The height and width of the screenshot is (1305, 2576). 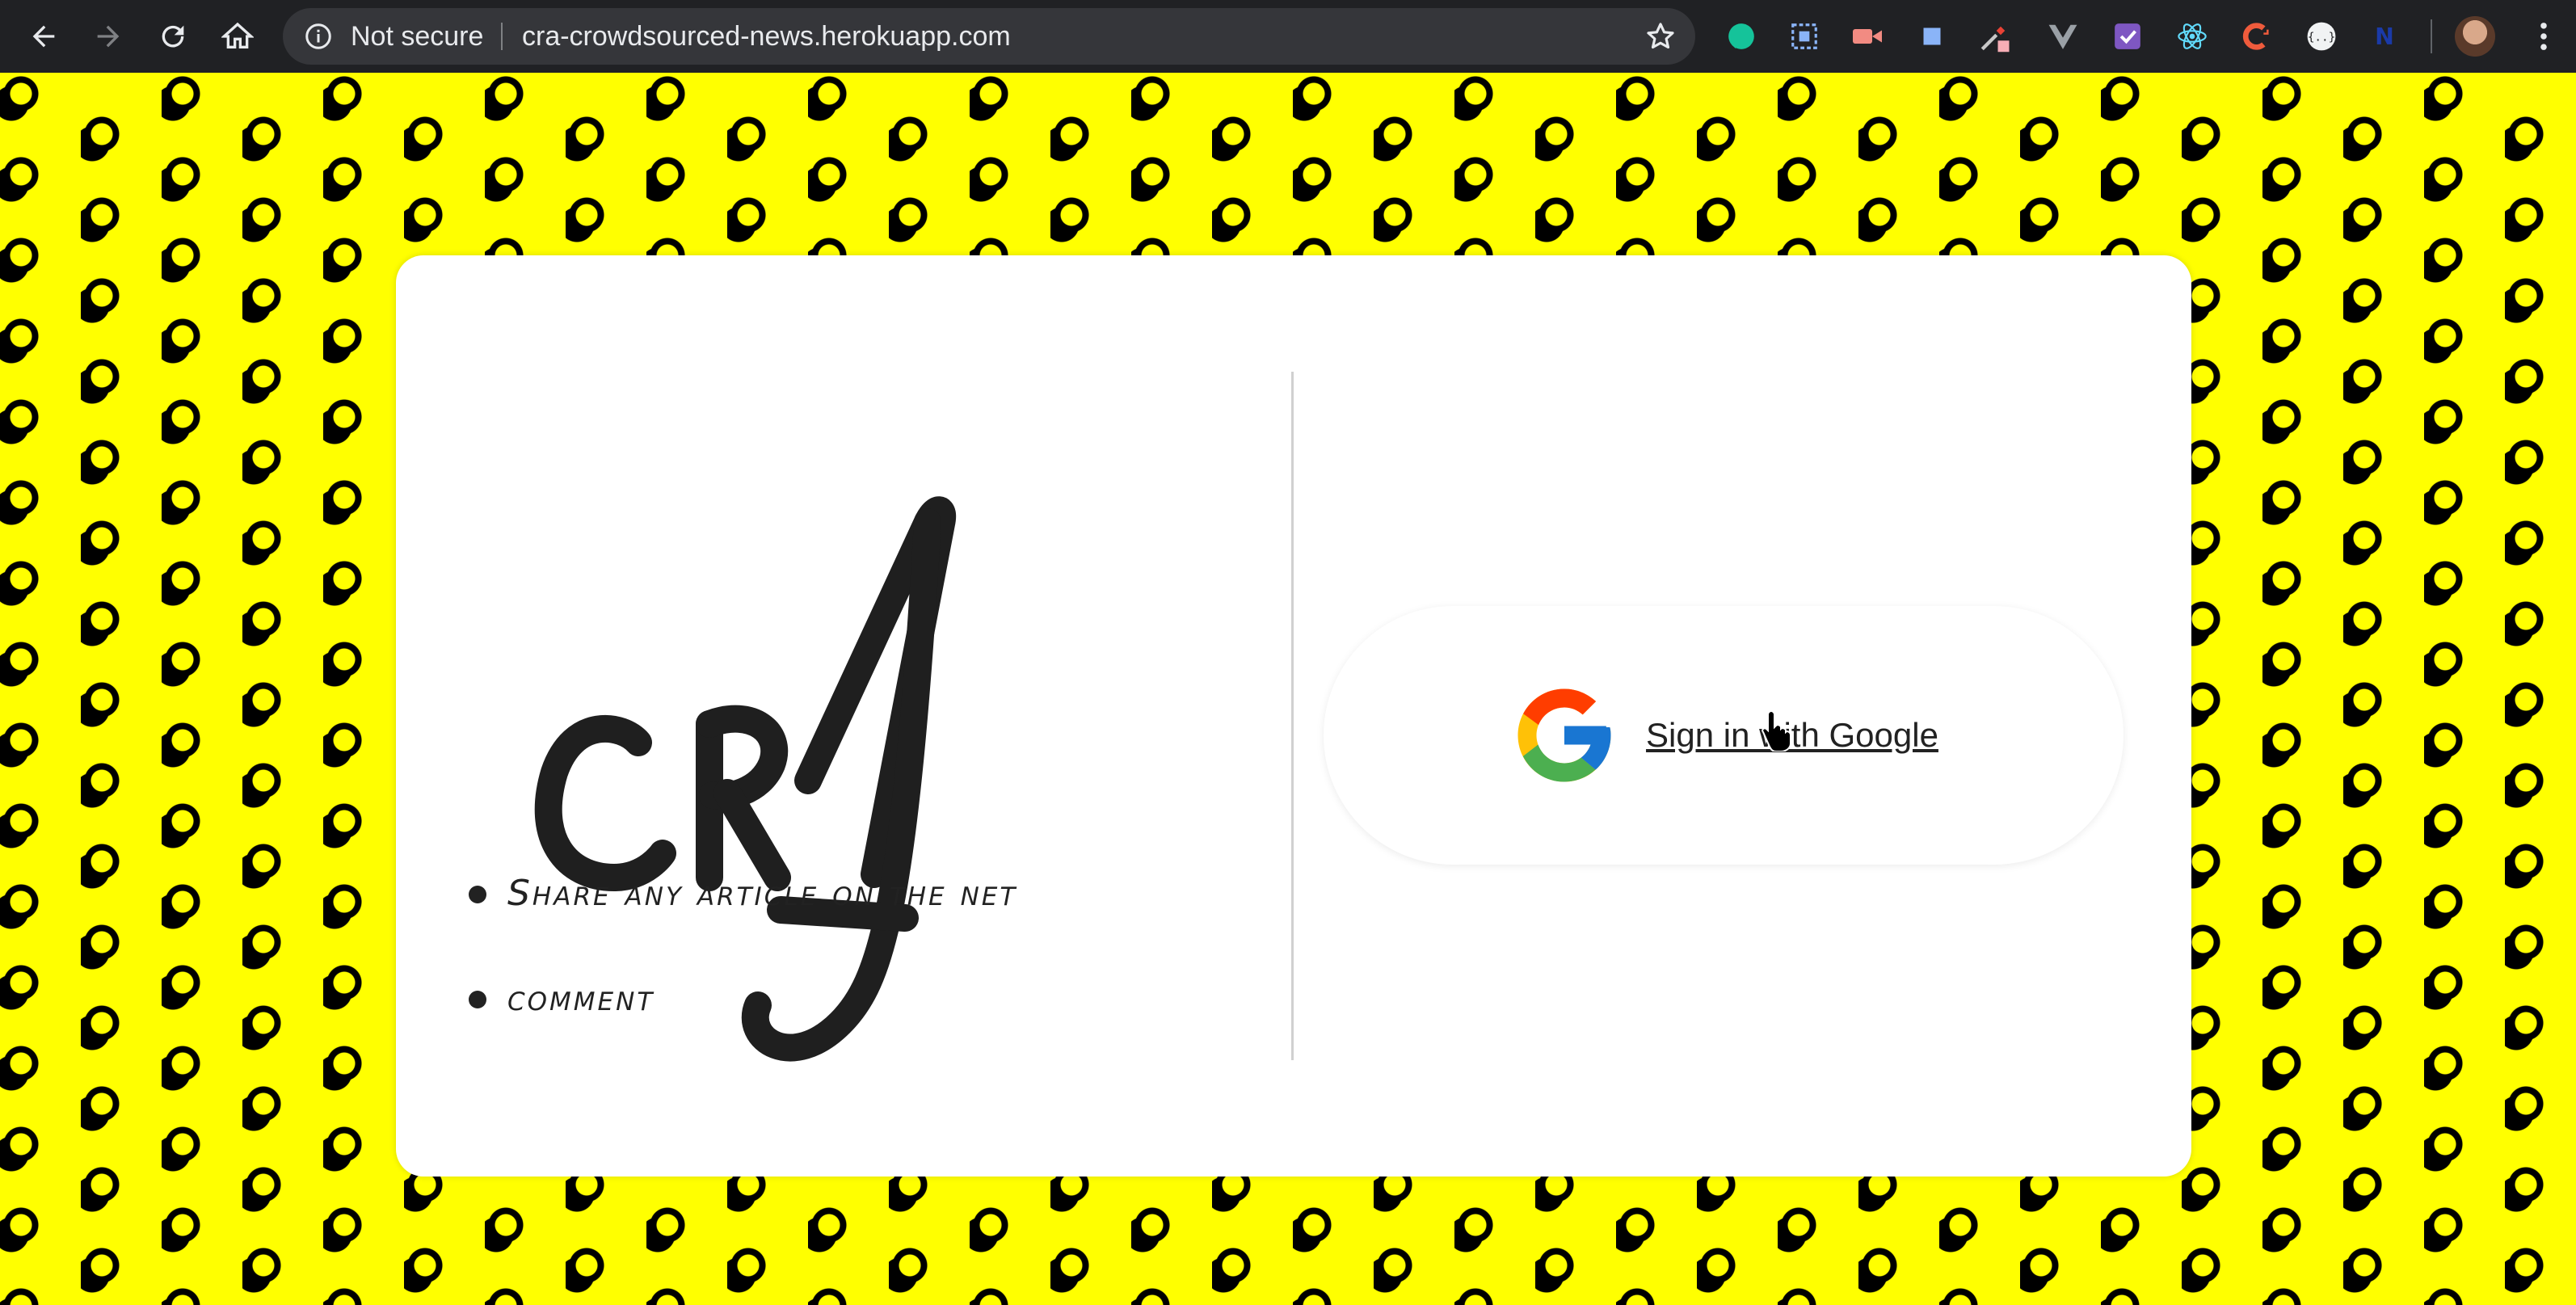 What do you see at coordinates (1778, 730) in the screenshot?
I see `hand-cursor-icon` at bounding box center [1778, 730].